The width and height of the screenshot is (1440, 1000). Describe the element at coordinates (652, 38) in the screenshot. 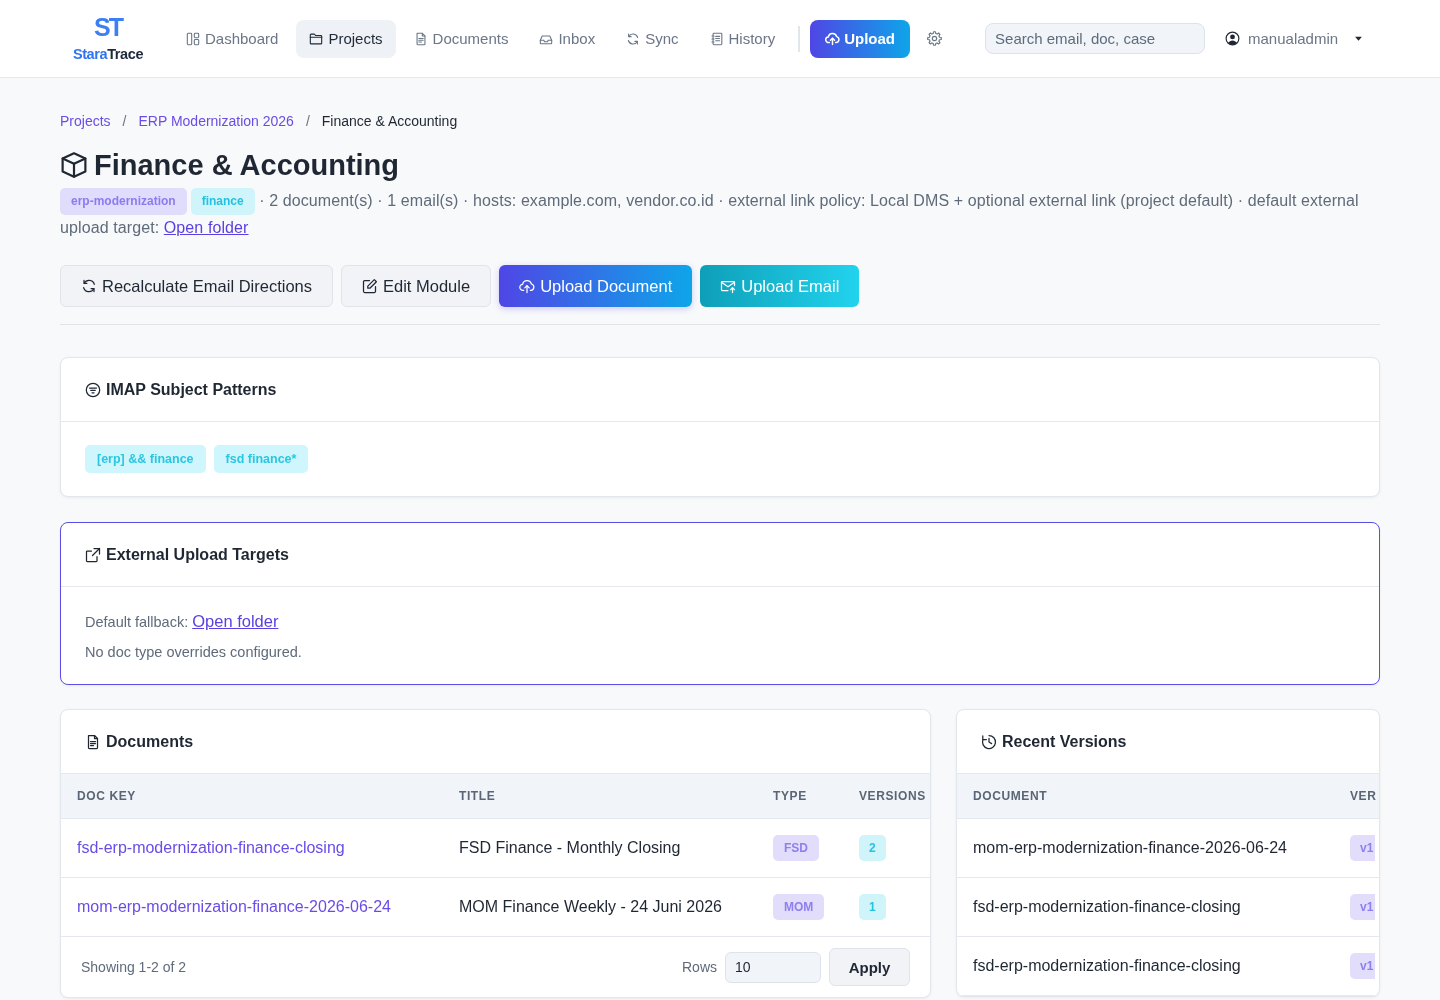

I see `nav-item: Sync` at that location.